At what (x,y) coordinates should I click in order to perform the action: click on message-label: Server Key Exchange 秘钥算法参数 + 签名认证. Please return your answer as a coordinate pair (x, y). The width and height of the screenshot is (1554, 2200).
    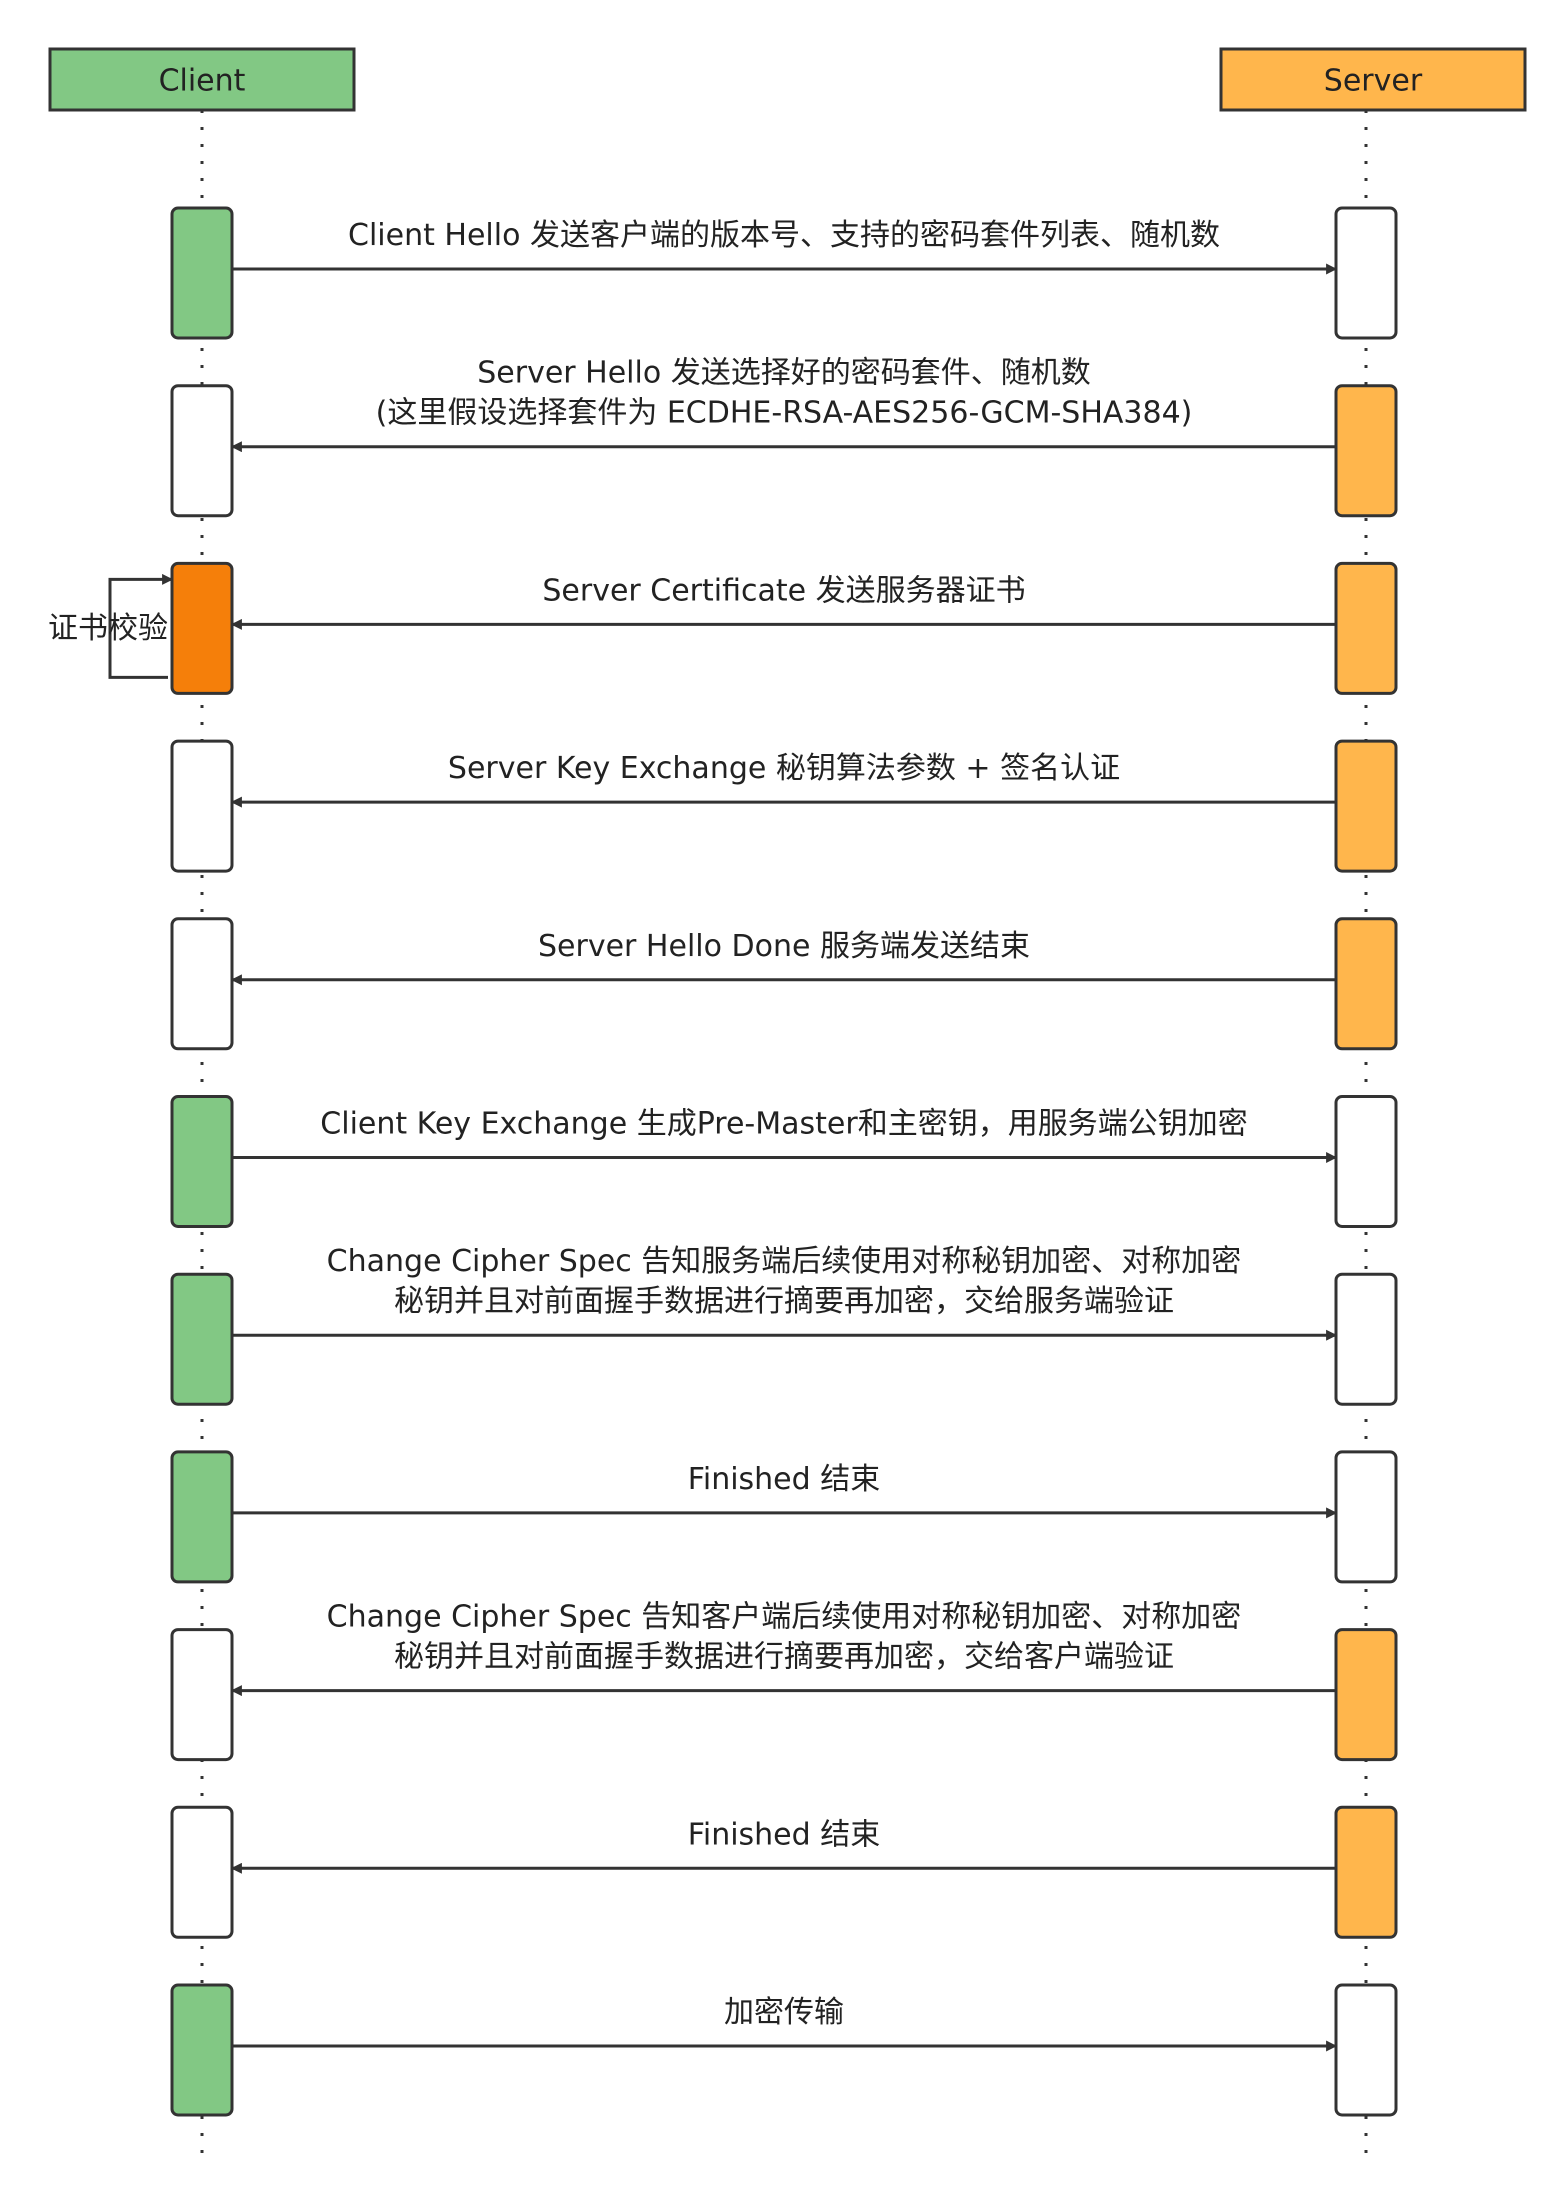
    Looking at the image, I should click on (784, 768).